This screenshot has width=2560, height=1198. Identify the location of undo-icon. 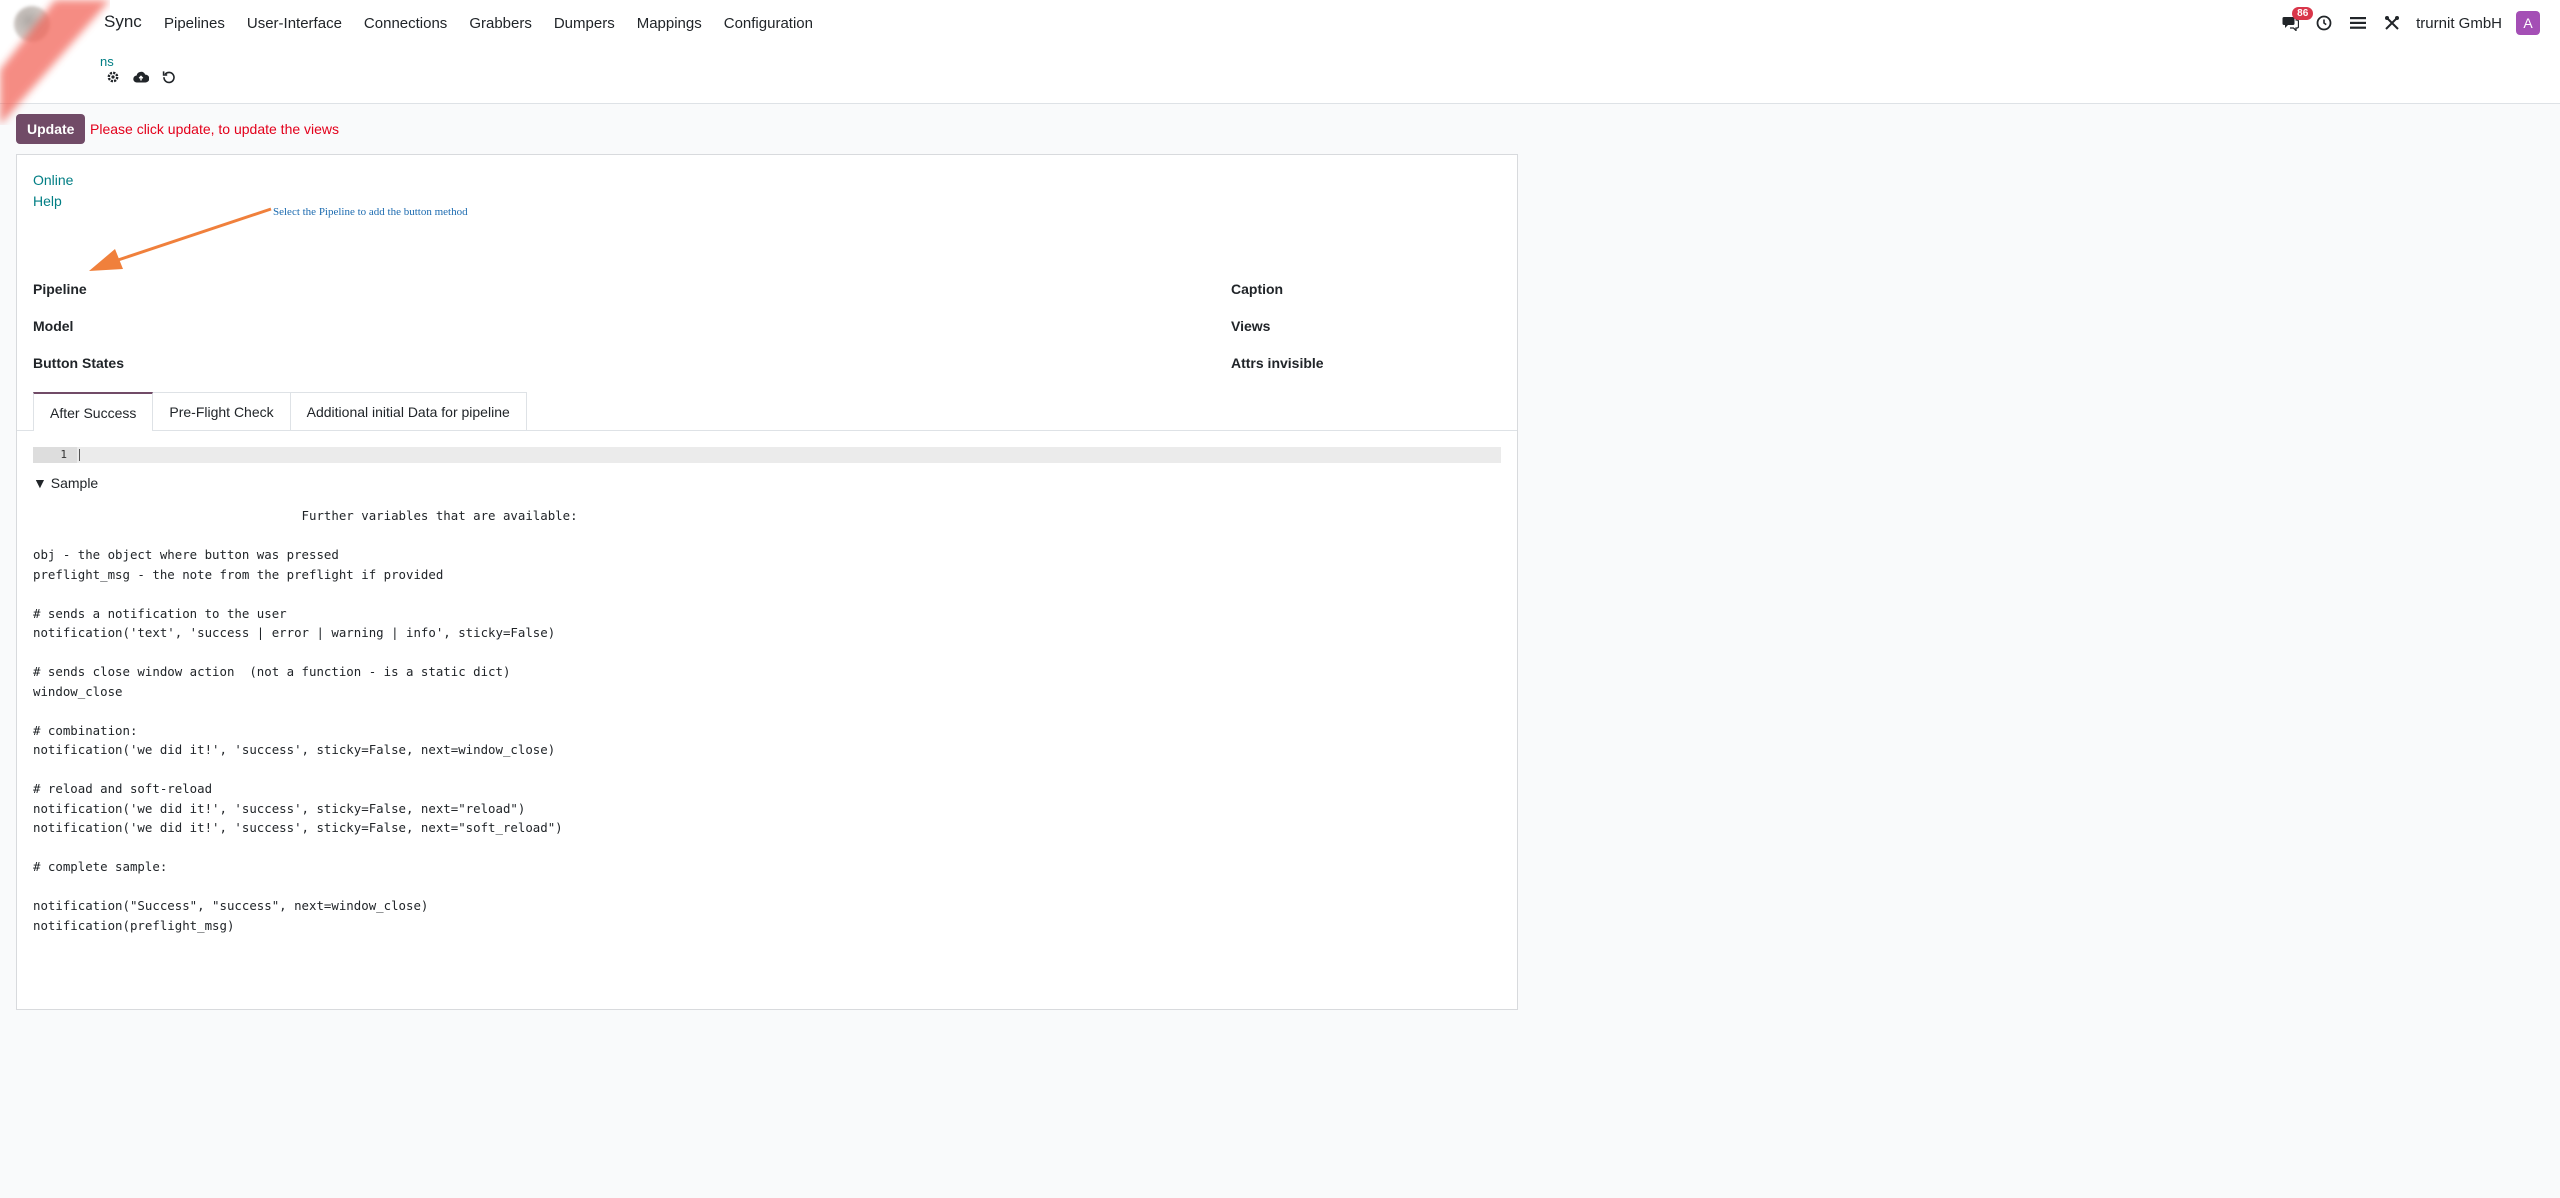
(169, 77).